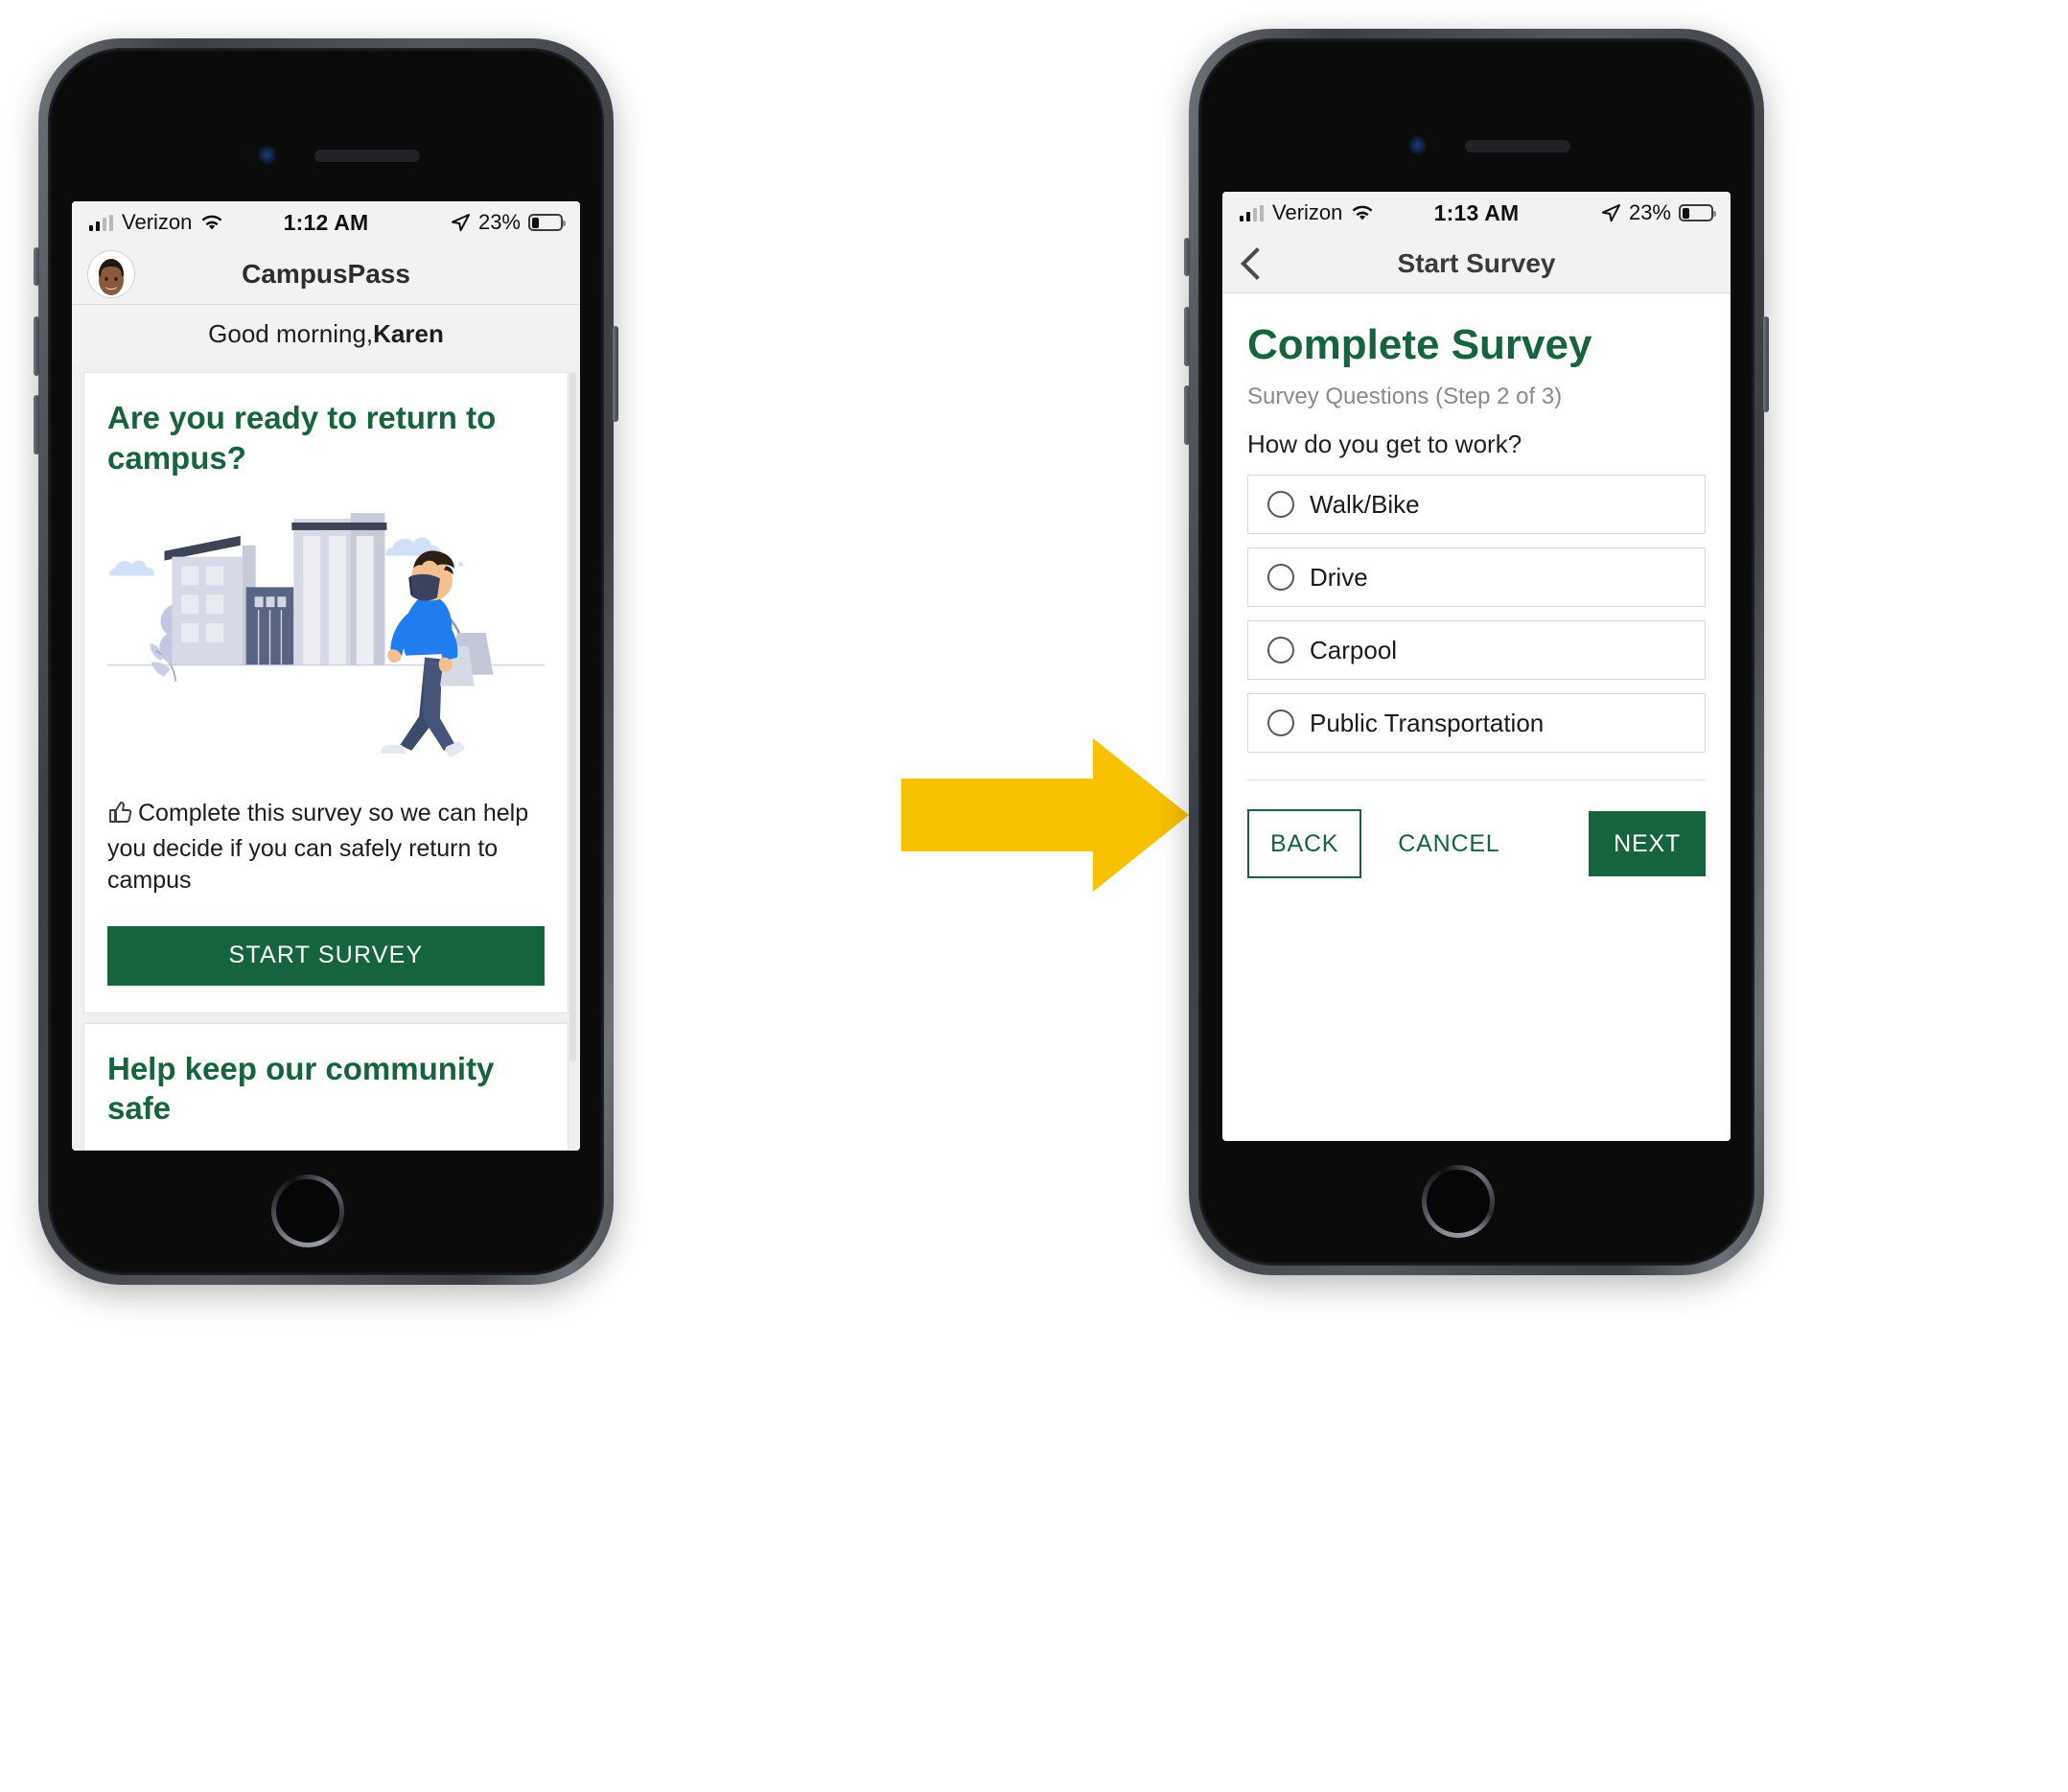 This screenshot has height=1792, width=2068. What do you see at coordinates (1517, 146) in the screenshot?
I see `right-phone-earpiece-speaker` at bounding box center [1517, 146].